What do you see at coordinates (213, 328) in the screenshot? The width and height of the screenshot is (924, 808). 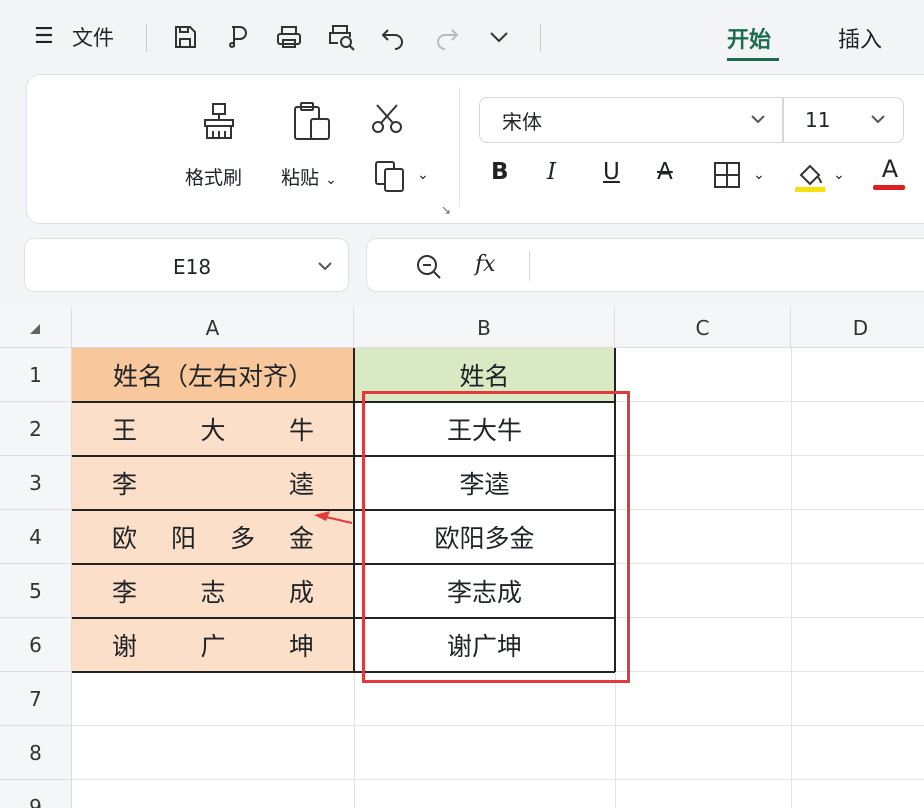 I see `column-header-a: A` at bounding box center [213, 328].